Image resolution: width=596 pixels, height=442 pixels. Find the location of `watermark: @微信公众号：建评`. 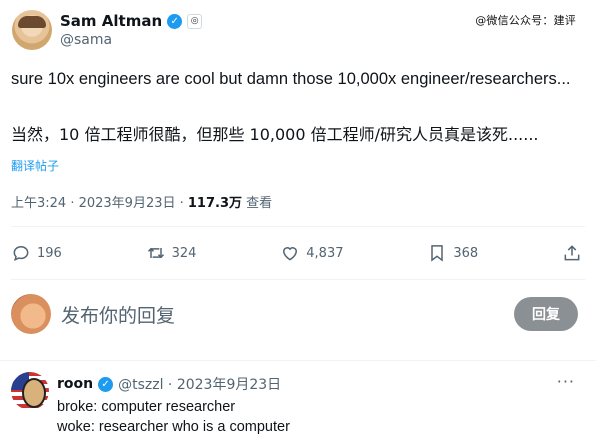

watermark: @微信公众号：建评 is located at coordinates (525, 20).